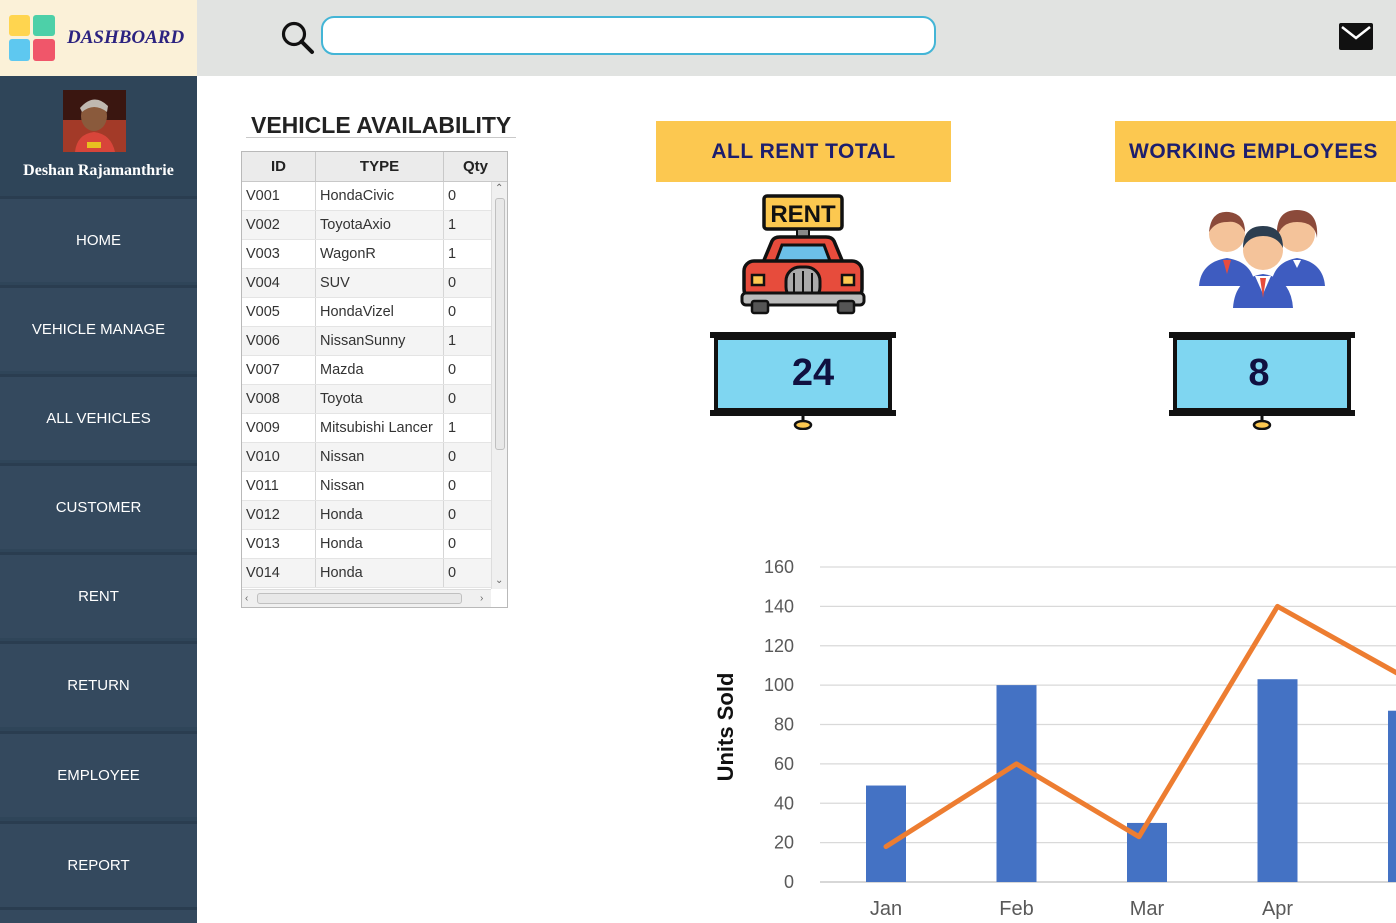  Describe the element at coordinates (263, 544) in the screenshot. I see `cell-id: V013` at that location.